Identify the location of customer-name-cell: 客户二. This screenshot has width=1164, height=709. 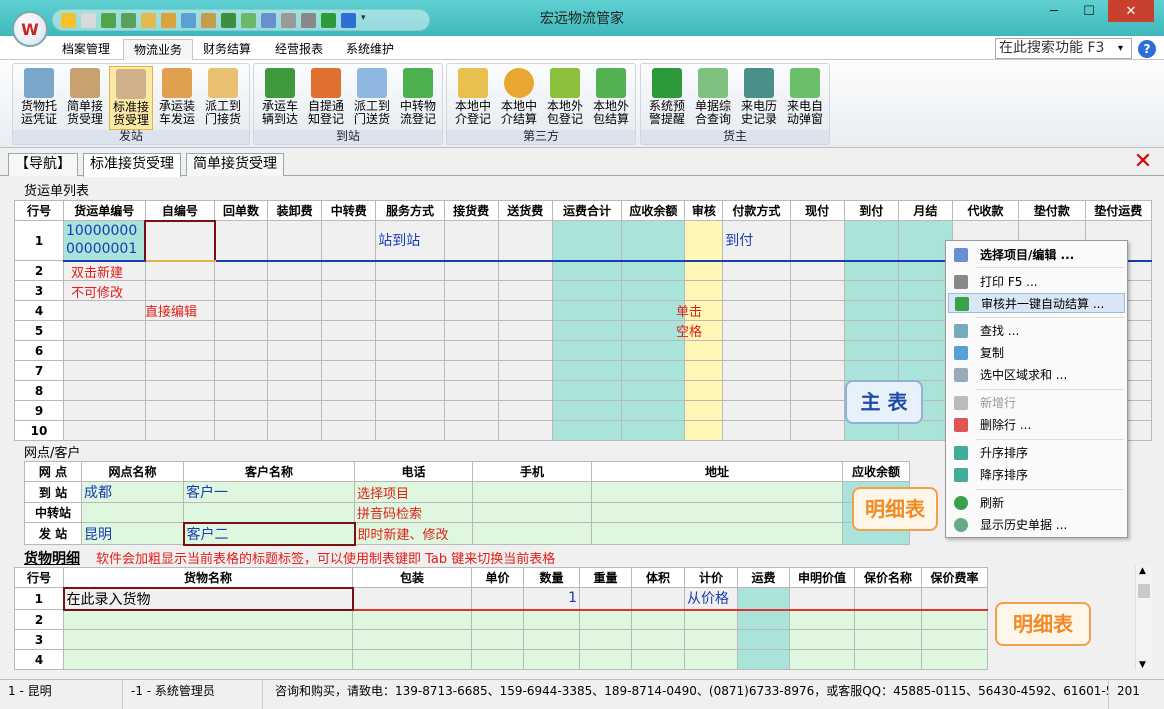
(269, 533).